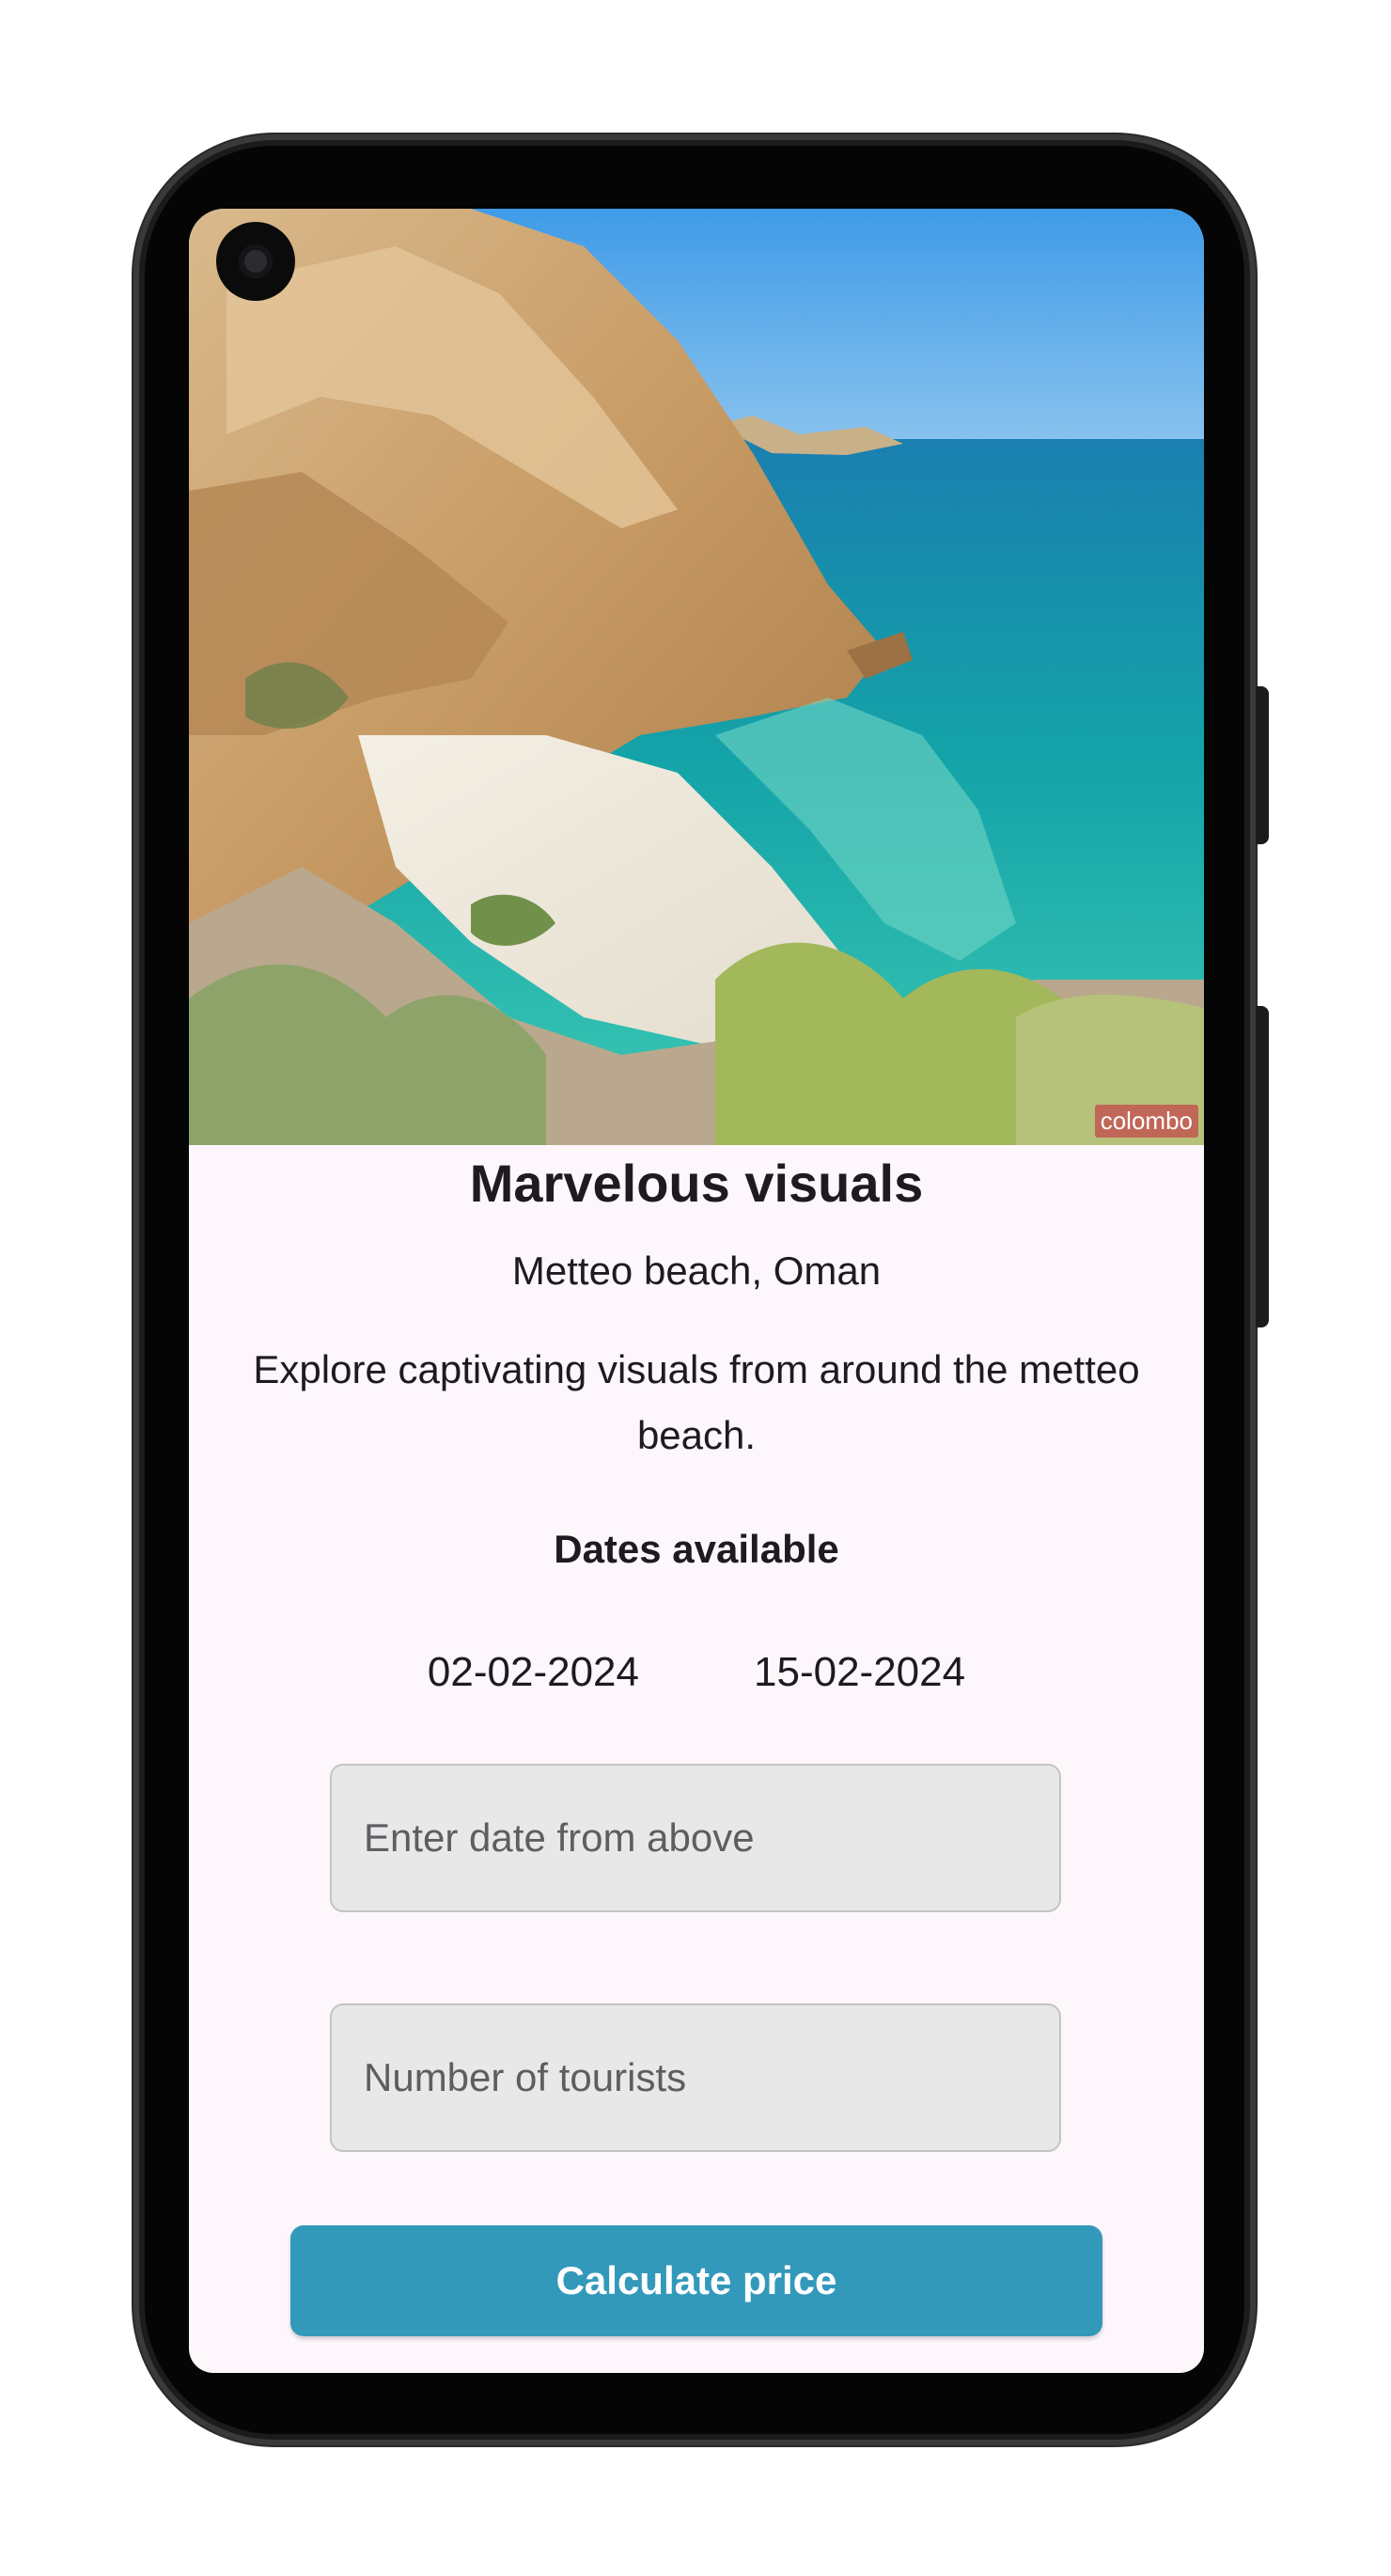  What do you see at coordinates (696, 1673) in the screenshot?
I see `dates-list: 02-02-2024 15-02-2024` at bounding box center [696, 1673].